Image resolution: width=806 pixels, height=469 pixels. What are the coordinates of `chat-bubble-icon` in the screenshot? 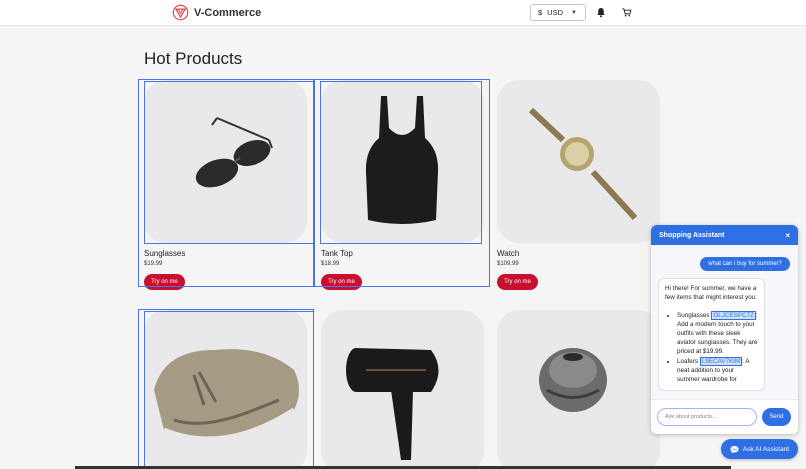 It's located at (734, 449).